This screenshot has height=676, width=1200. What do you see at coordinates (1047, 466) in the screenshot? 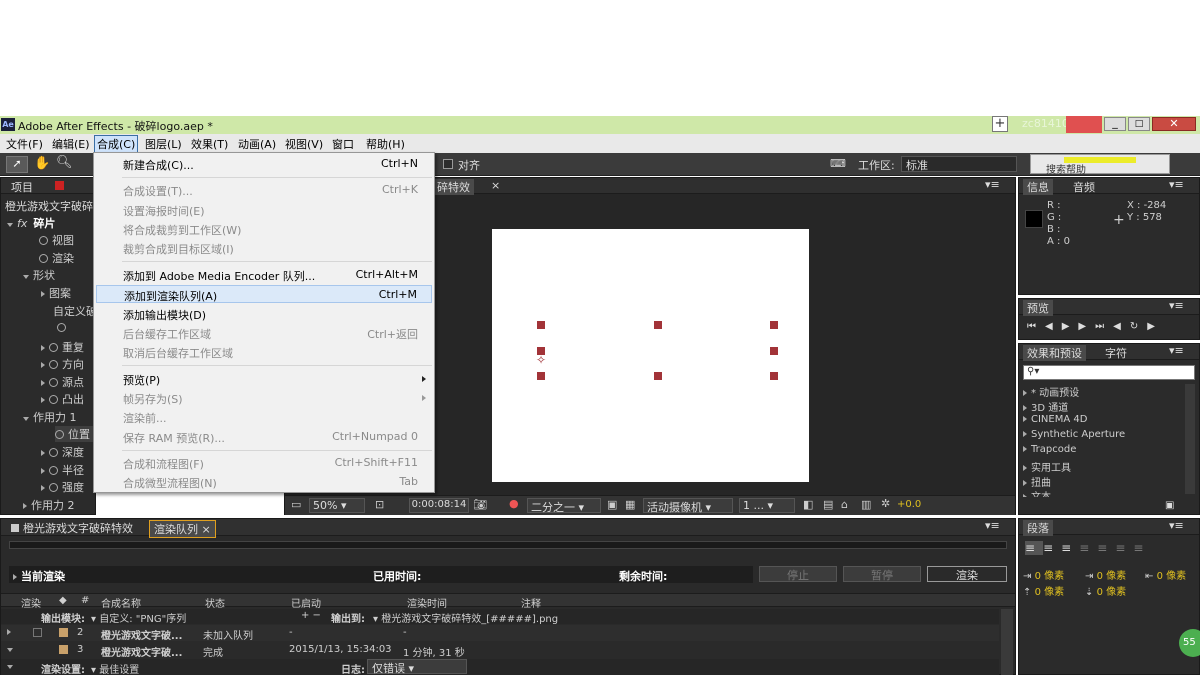
I see `list-item: 实用工具` at bounding box center [1047, 466].